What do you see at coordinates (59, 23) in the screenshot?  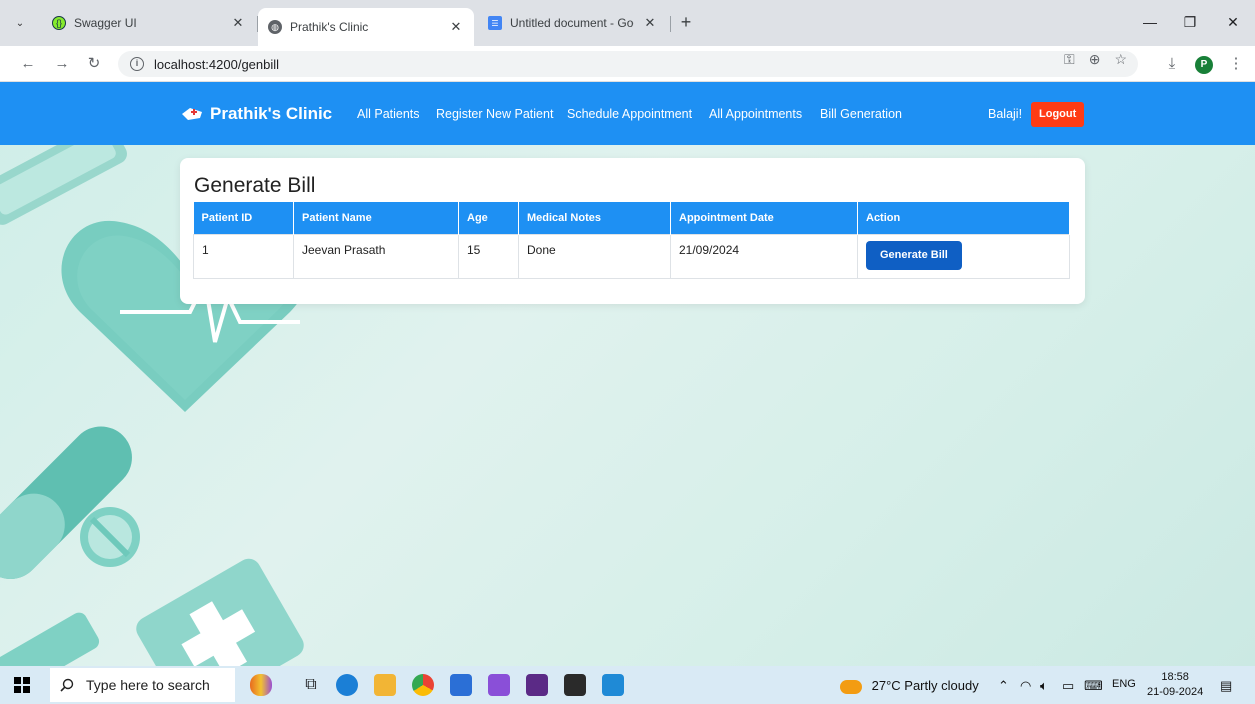 I see `swagger-favicon-icon: {}` at bounding box center [59, 23].